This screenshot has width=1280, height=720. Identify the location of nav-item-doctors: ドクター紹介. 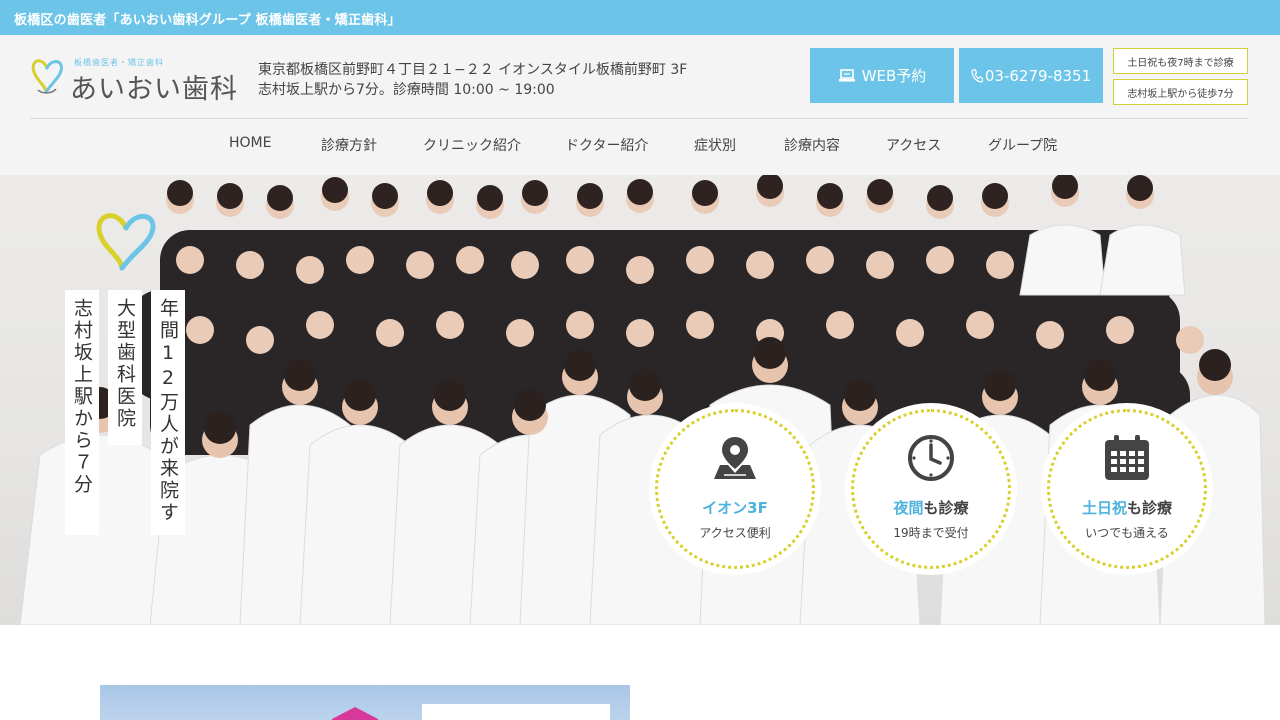
(606, 145).